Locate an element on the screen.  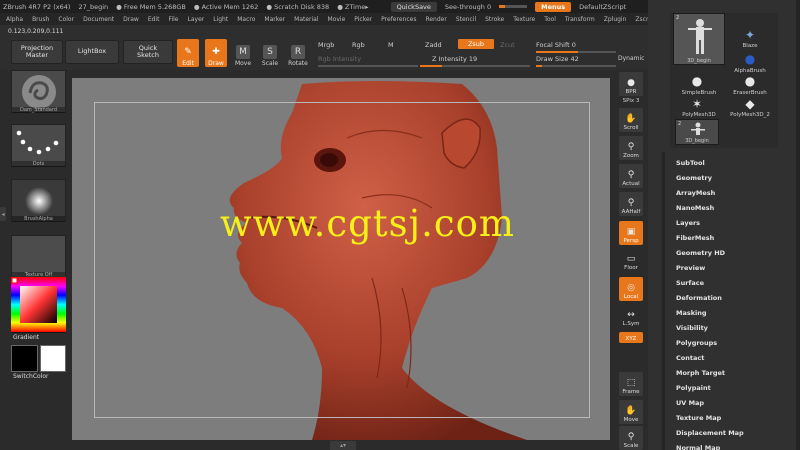
scale-view-button: ⚲ Scale is located at coordinates (631, 438).